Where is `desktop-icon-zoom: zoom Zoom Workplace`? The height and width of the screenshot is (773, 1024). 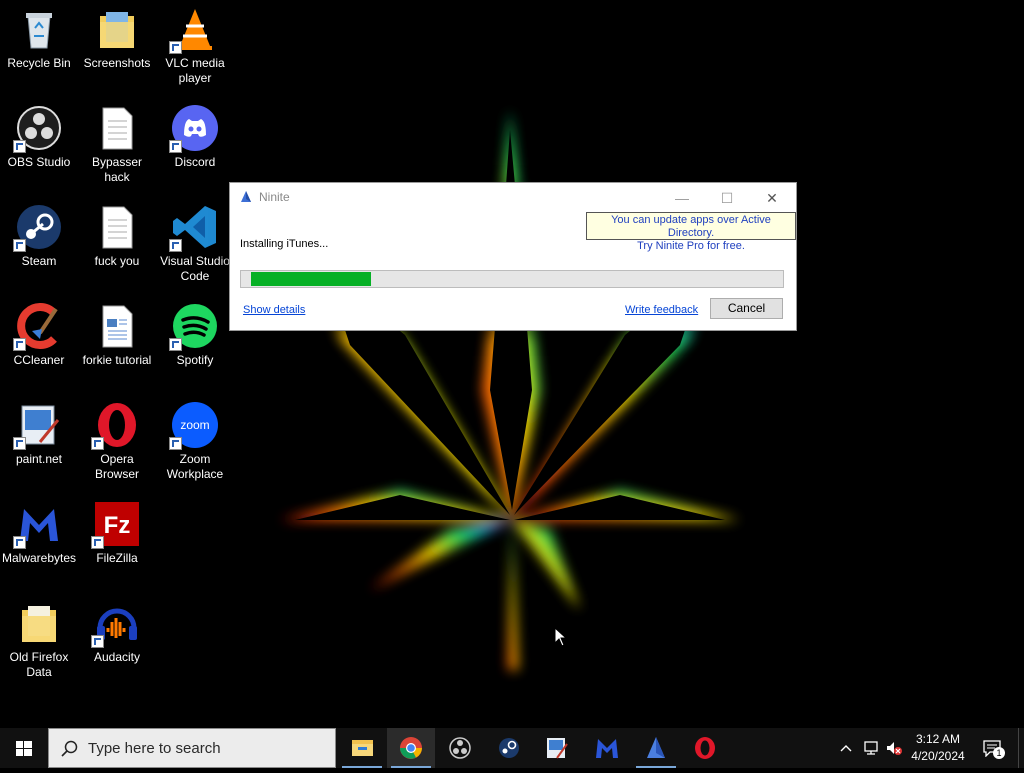
desktop-icon-zoom: zoom Zoom Workplace is located at coordinates (195, 439).